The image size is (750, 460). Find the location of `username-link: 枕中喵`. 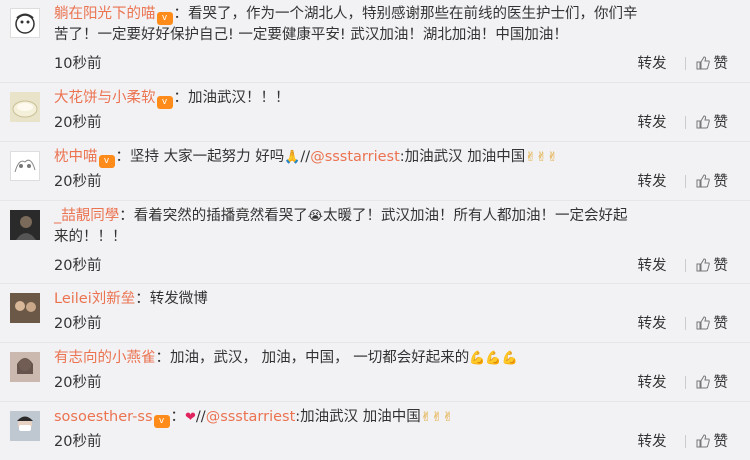

username-link: 枕中喵 is located at coordinates (76, 157).